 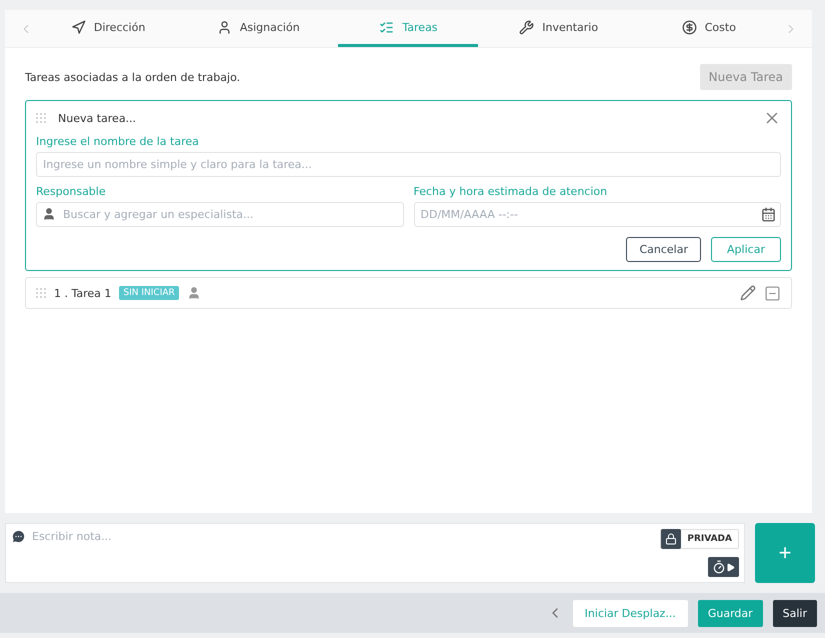 What do you see at coordinates (108, 28) in the screenshot?
I see `tab: Dirección` at bounding box center [108, 28].